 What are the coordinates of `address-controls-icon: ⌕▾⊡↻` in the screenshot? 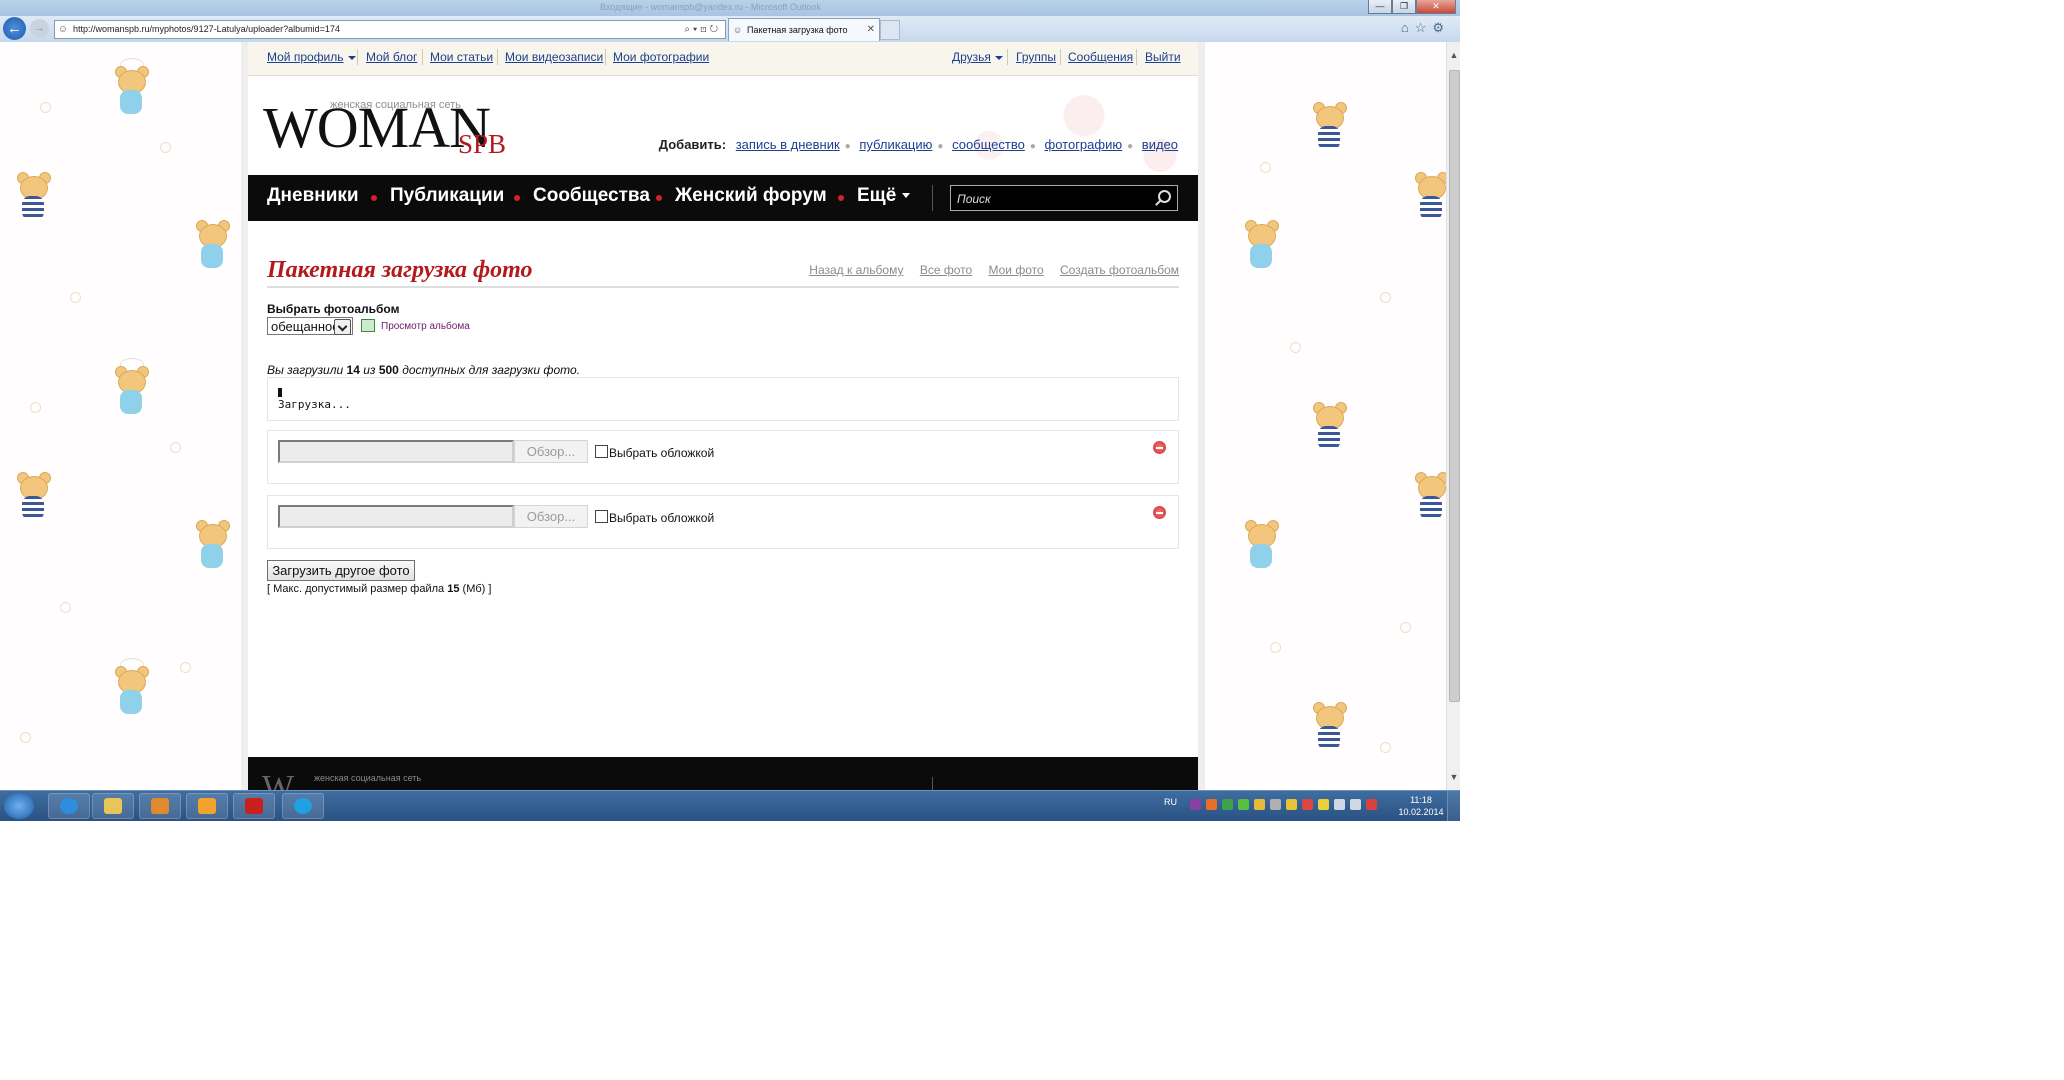 It's located at (702, 29).